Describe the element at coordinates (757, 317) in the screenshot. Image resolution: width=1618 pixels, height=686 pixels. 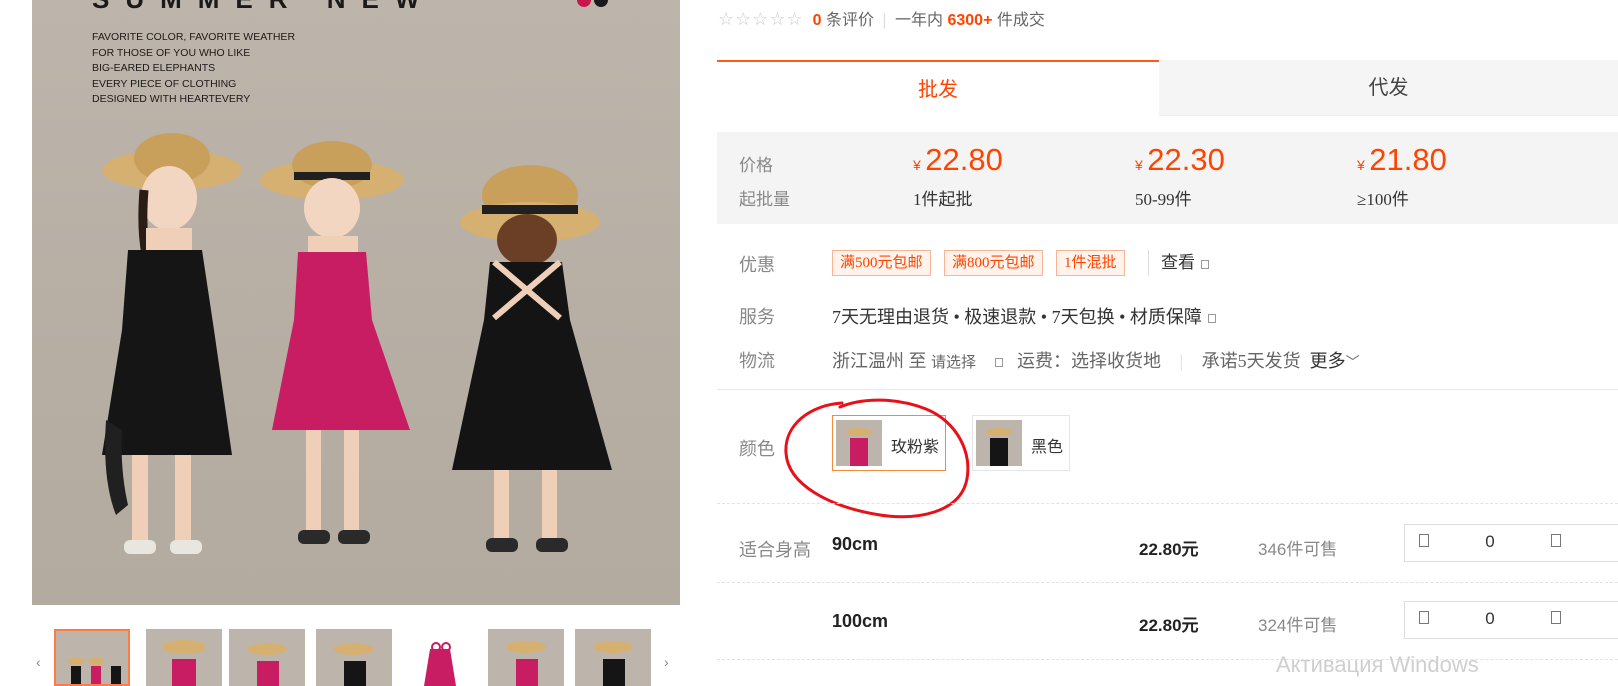
I see `service-label: 服务` at that location.